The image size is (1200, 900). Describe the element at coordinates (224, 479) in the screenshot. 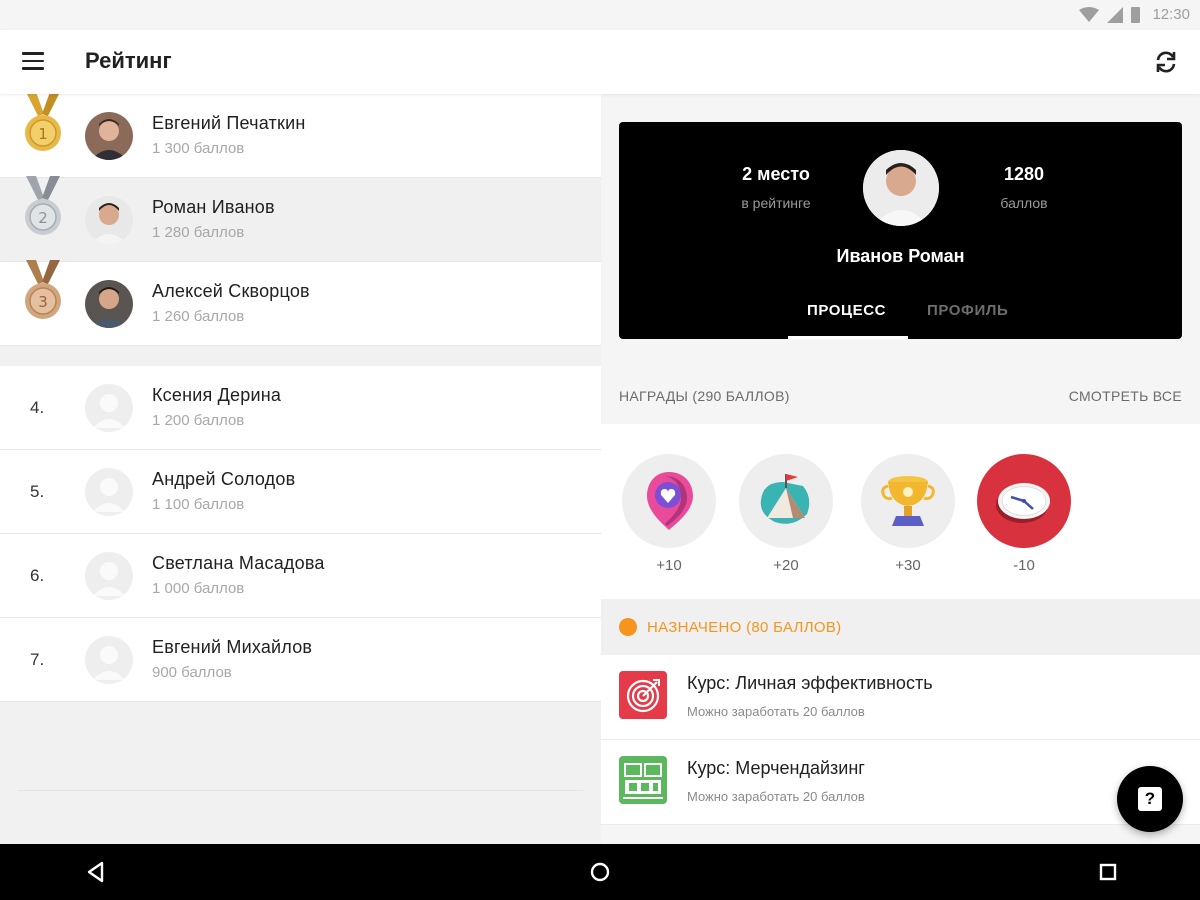

I see `user-name: Андрей Солодов` at that location.